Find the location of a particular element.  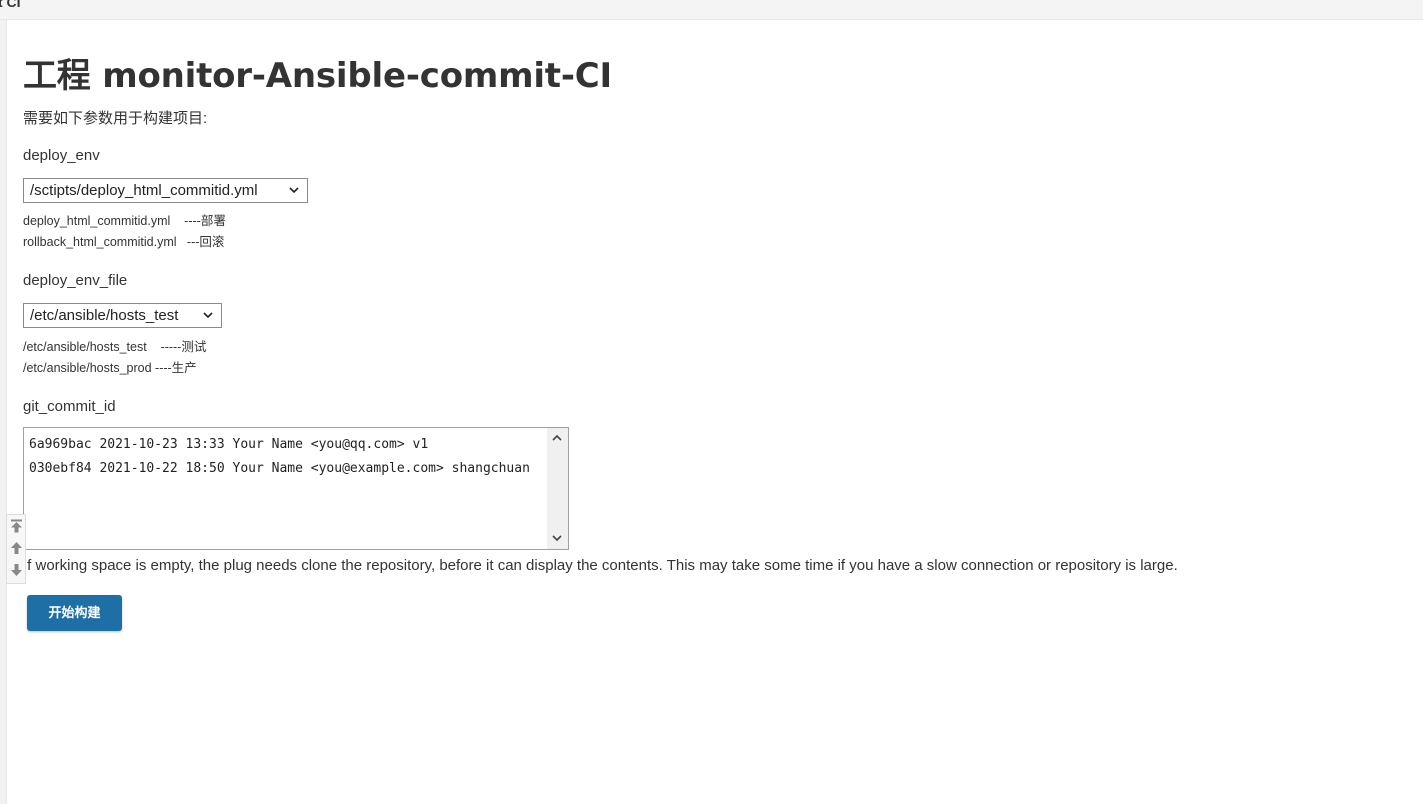

deploy-env-label: deploy_env is located at coordinates (61, 155).